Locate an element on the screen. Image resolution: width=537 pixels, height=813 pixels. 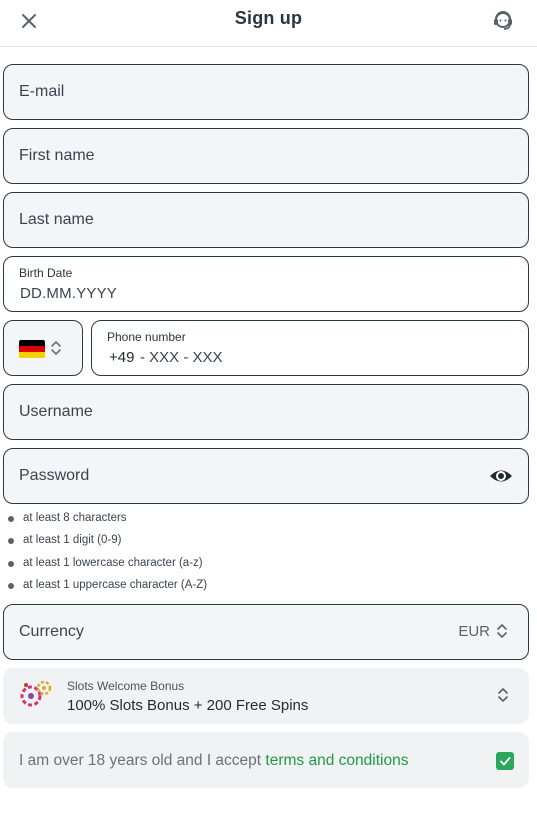
password-field: Password is located at coordinates (266, 476).